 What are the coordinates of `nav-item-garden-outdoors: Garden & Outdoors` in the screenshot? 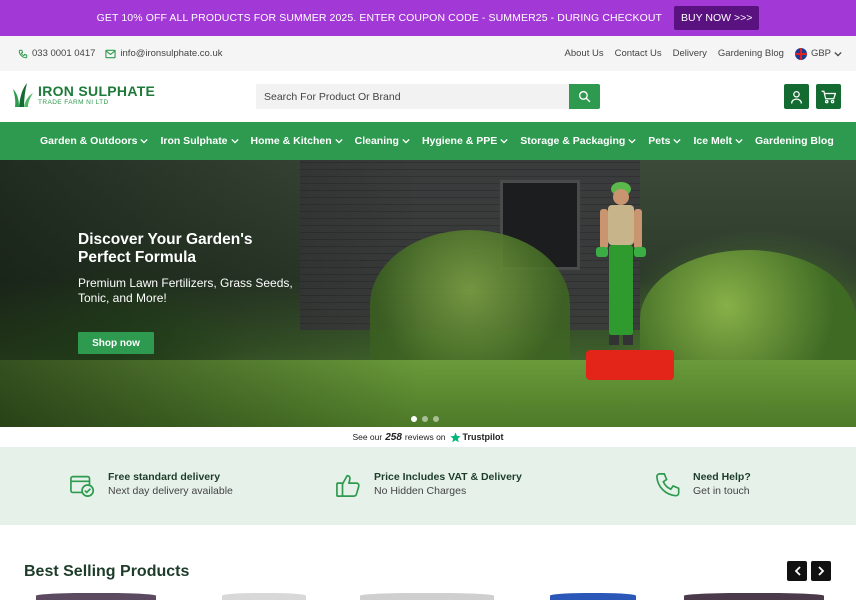 It's located at (94, 141).